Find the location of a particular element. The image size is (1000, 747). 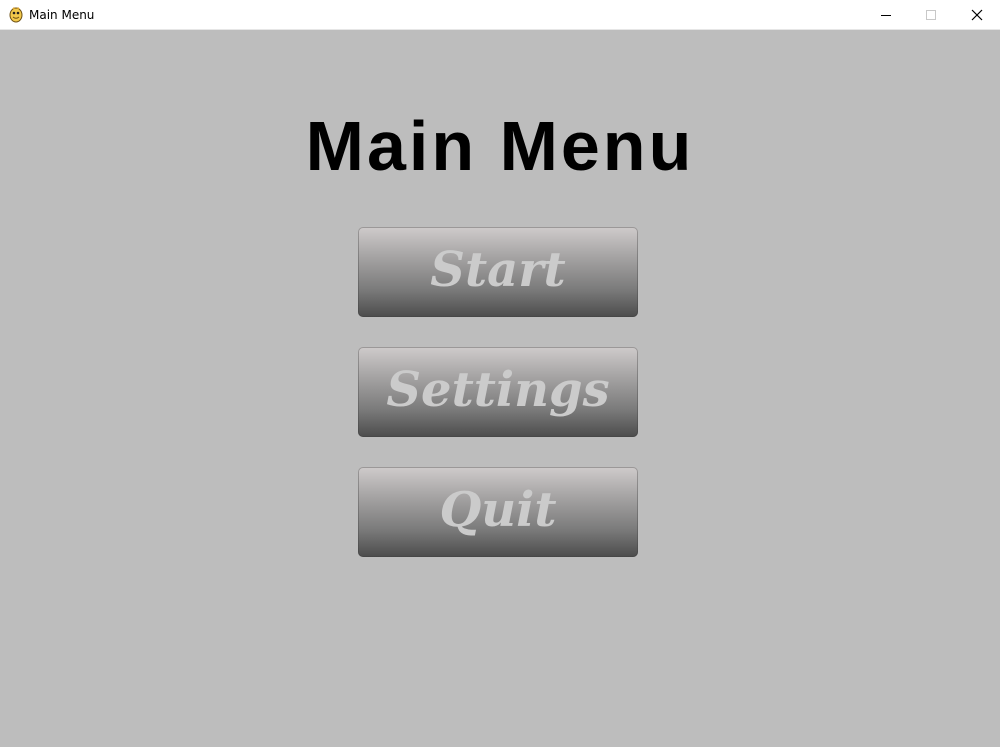

close-icon is located at coordinates (977, 14).